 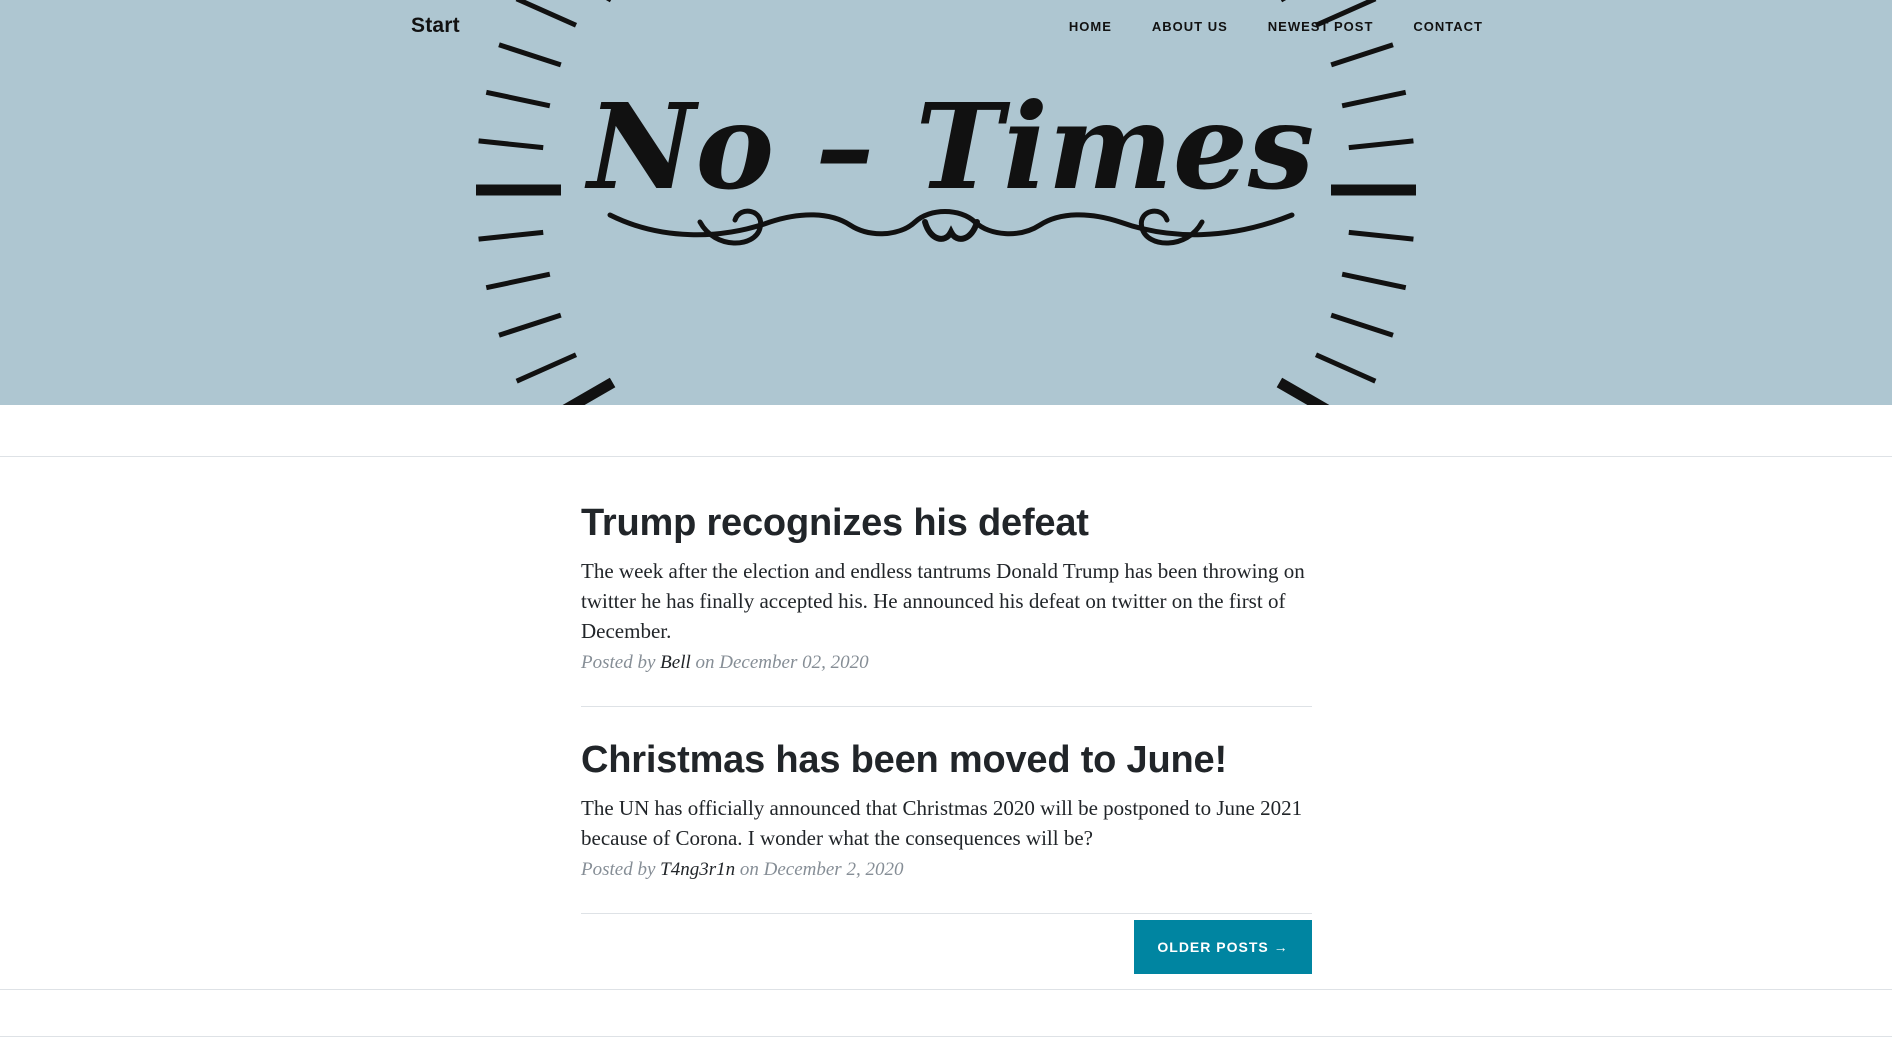 What do you see at coordinates (833, 869) in the screenshot?
I see `post-date: December 2, 2020` at bounding box center [833, 869].